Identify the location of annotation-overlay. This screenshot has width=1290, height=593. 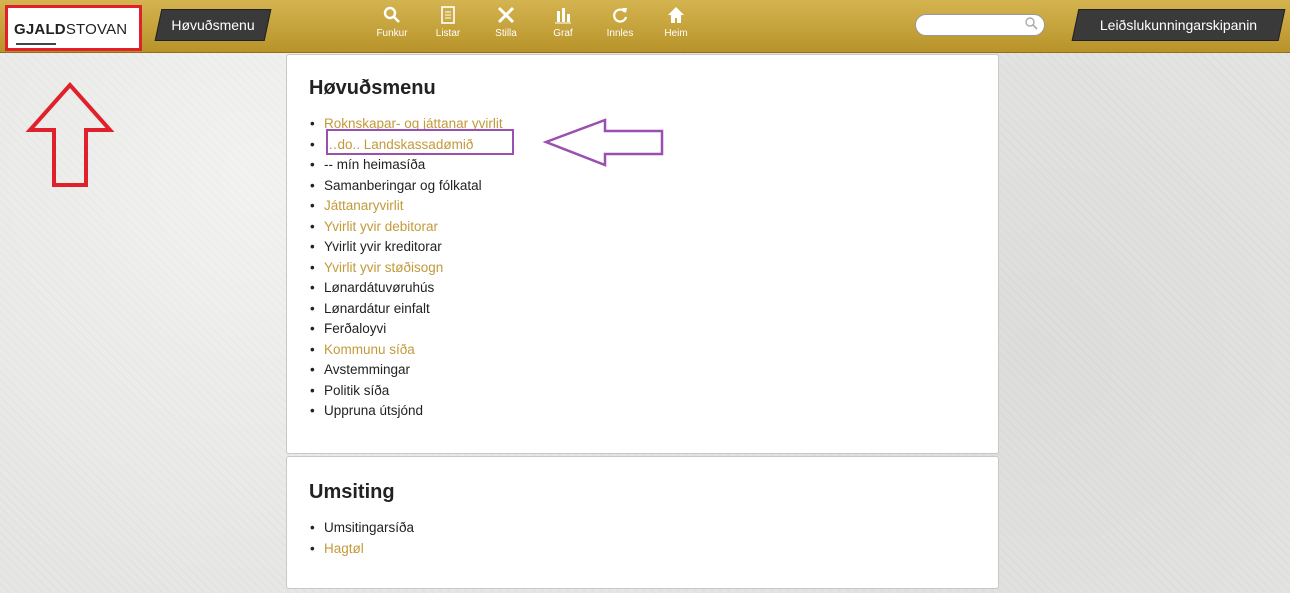
(344, 134).